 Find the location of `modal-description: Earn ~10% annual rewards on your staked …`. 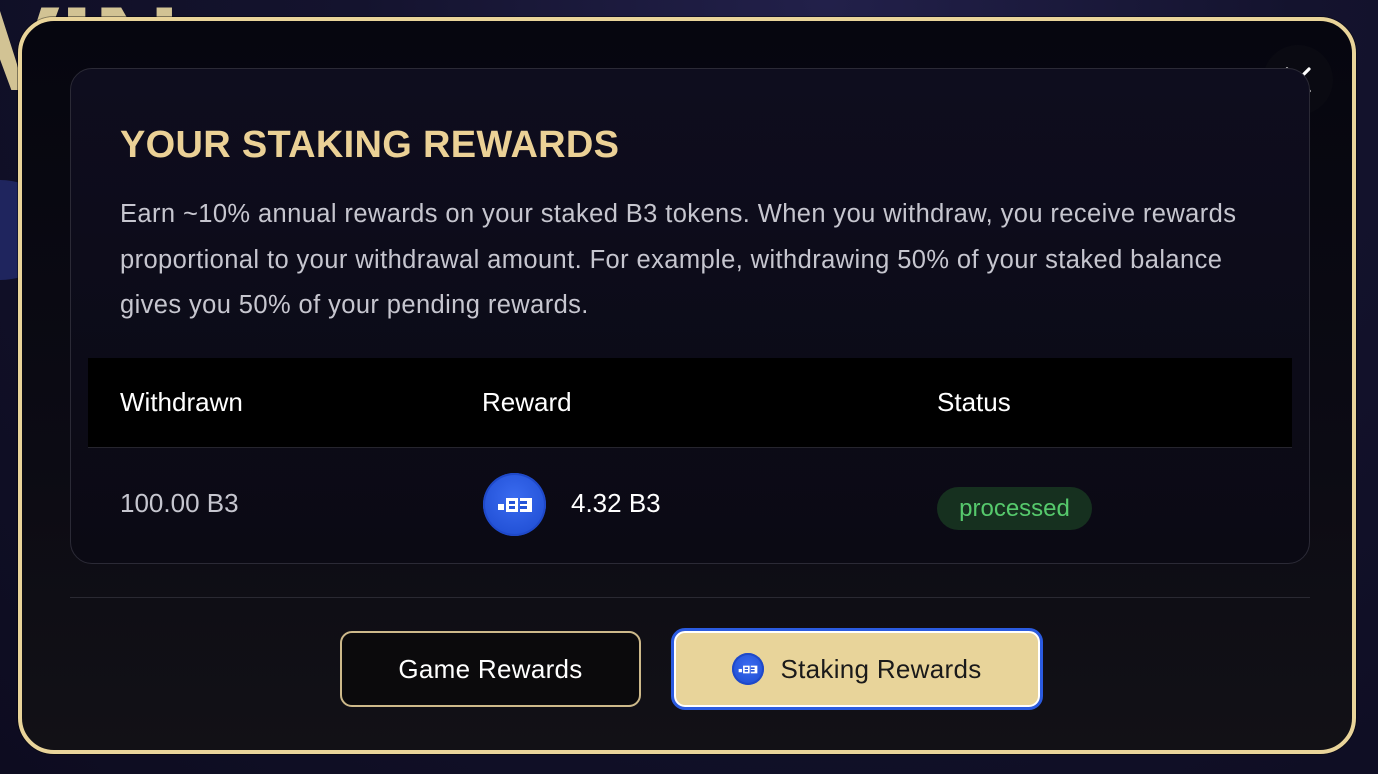

modal-description: Earn ~10% annual rewards on your staked … is located at coordinates (678, 259).